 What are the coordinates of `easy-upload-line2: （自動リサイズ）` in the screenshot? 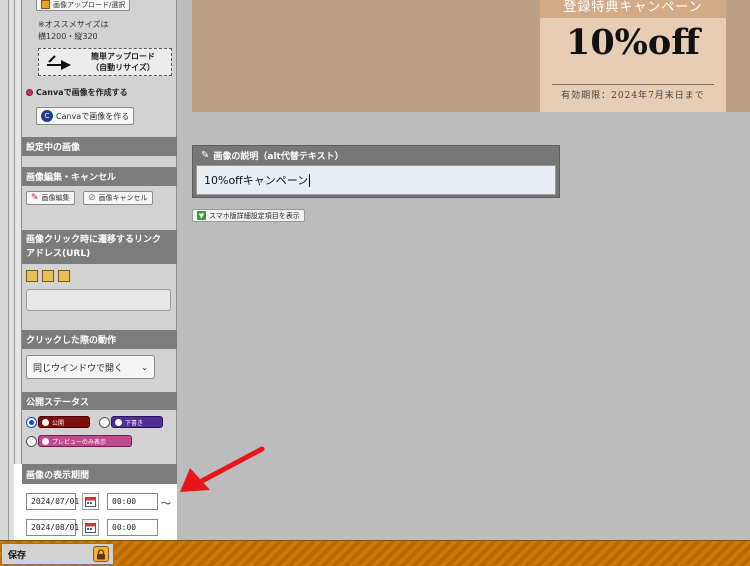 It's located at (123, 67).